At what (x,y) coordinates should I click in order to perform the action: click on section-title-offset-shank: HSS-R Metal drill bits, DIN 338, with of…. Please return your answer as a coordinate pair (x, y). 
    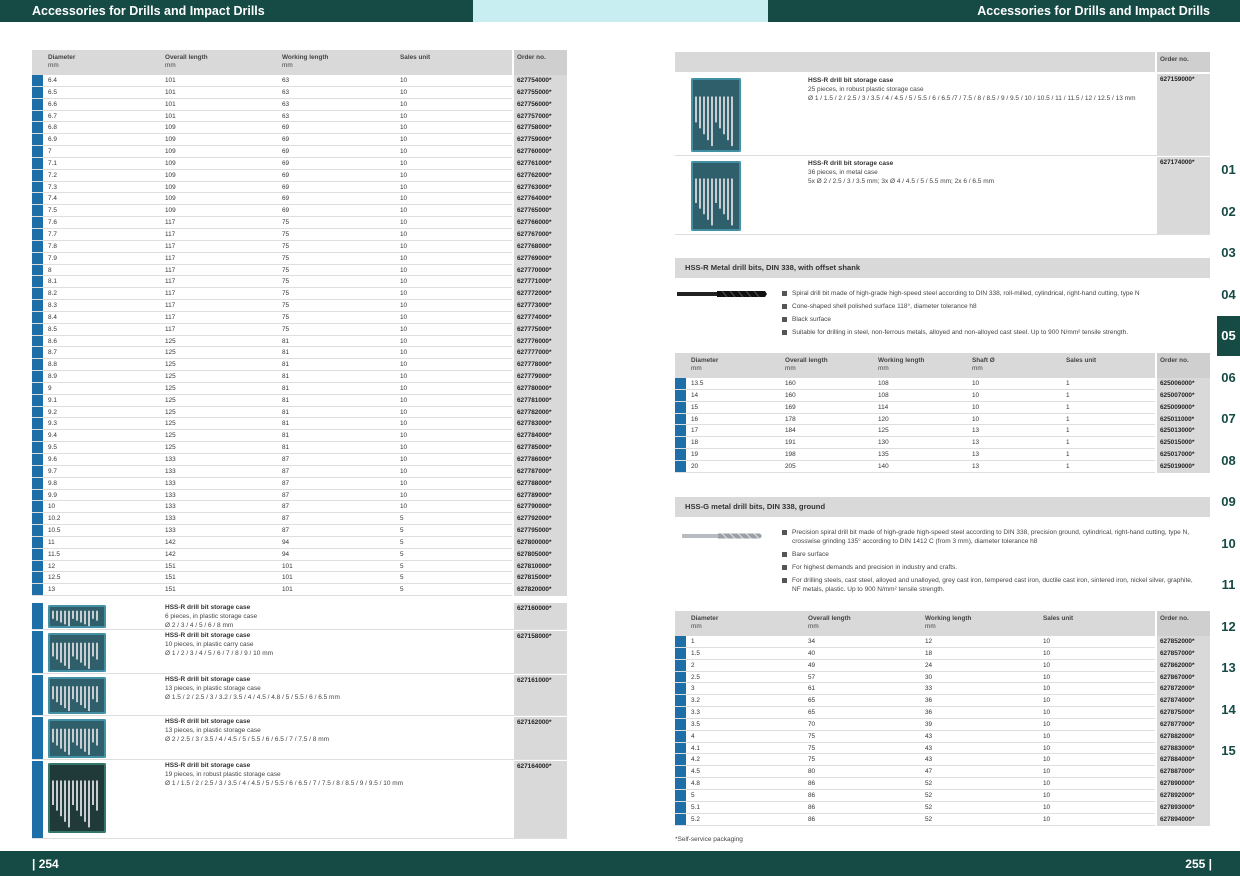
    Looking at the image, I should click on (942, 268).